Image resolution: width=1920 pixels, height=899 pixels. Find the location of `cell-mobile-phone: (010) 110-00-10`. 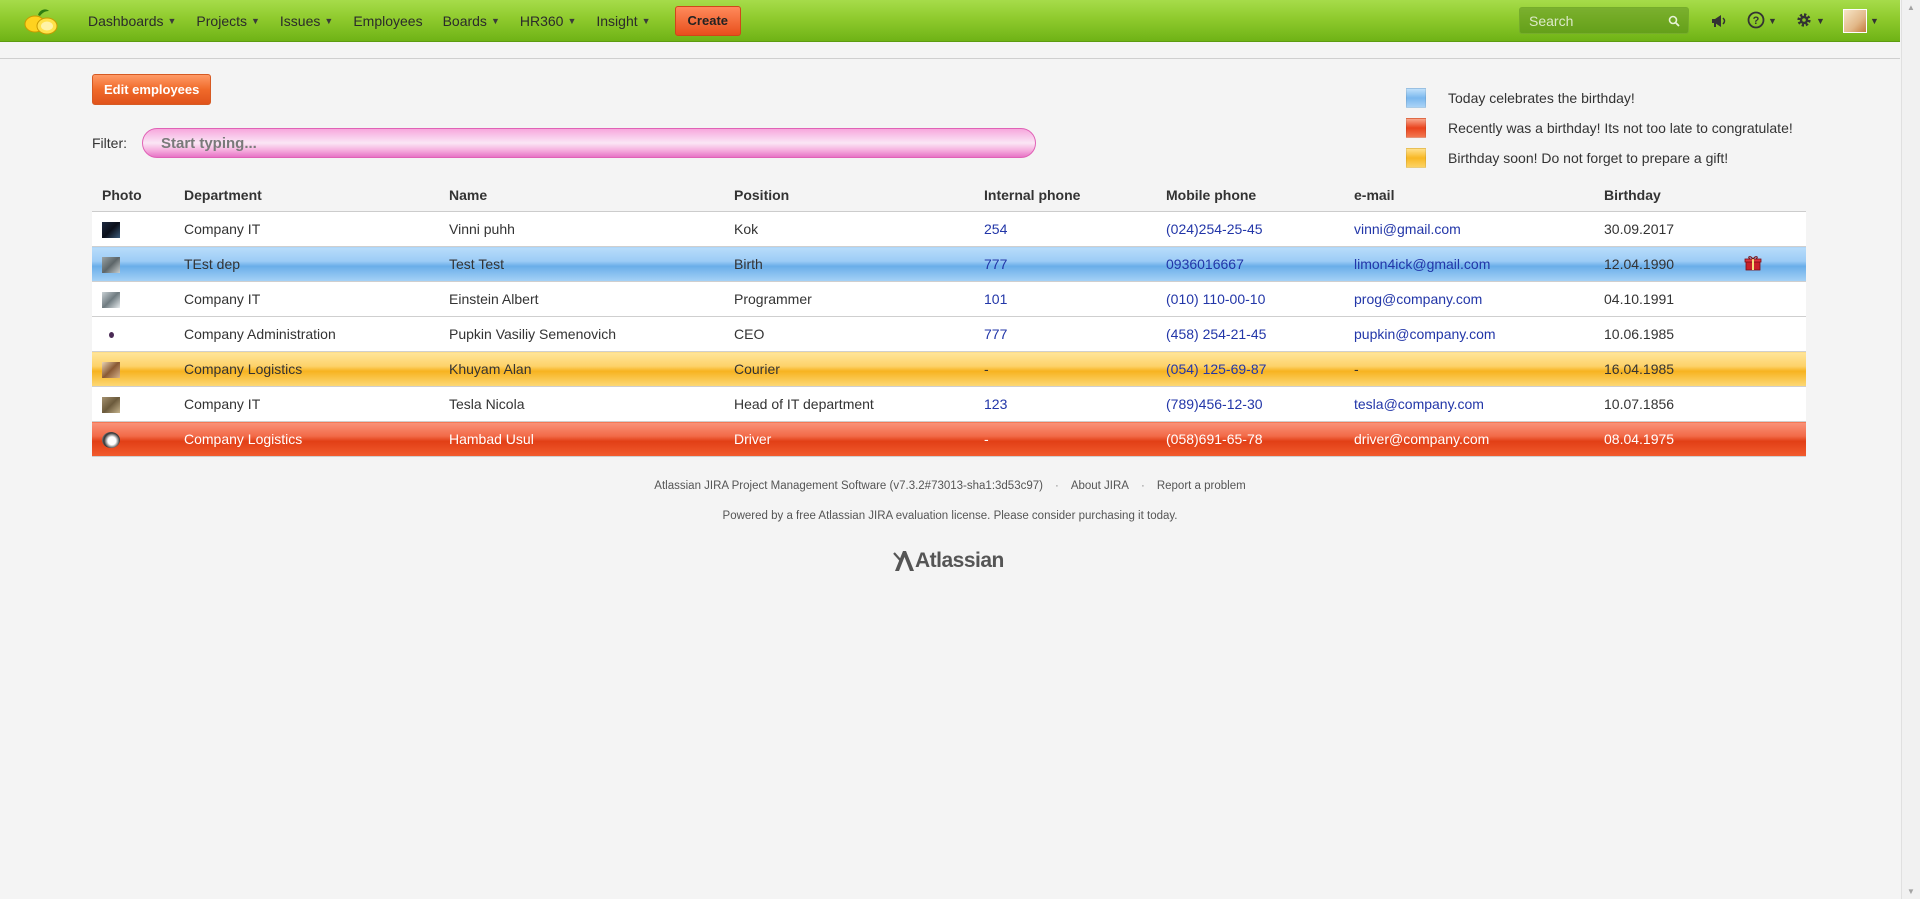

cell-mobile-phone: (010) 110-00-10 is located at coordinates (1260, 299).